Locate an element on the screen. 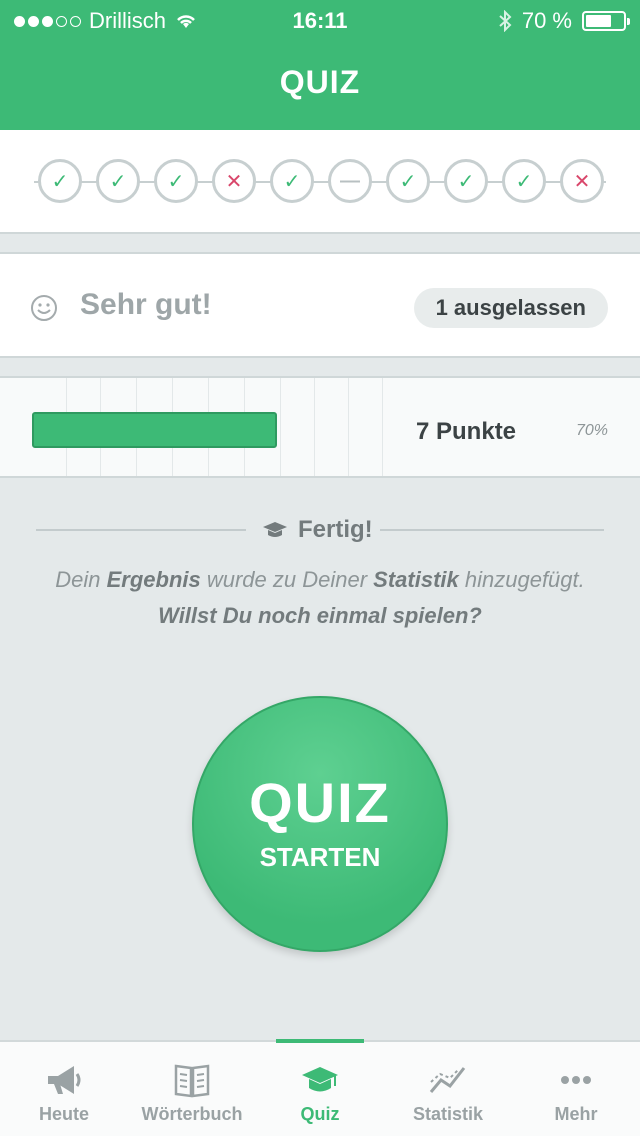 The width and height of the screenshot is (640, 1136). status-right: 70 % is located at coordinates (564, 21).